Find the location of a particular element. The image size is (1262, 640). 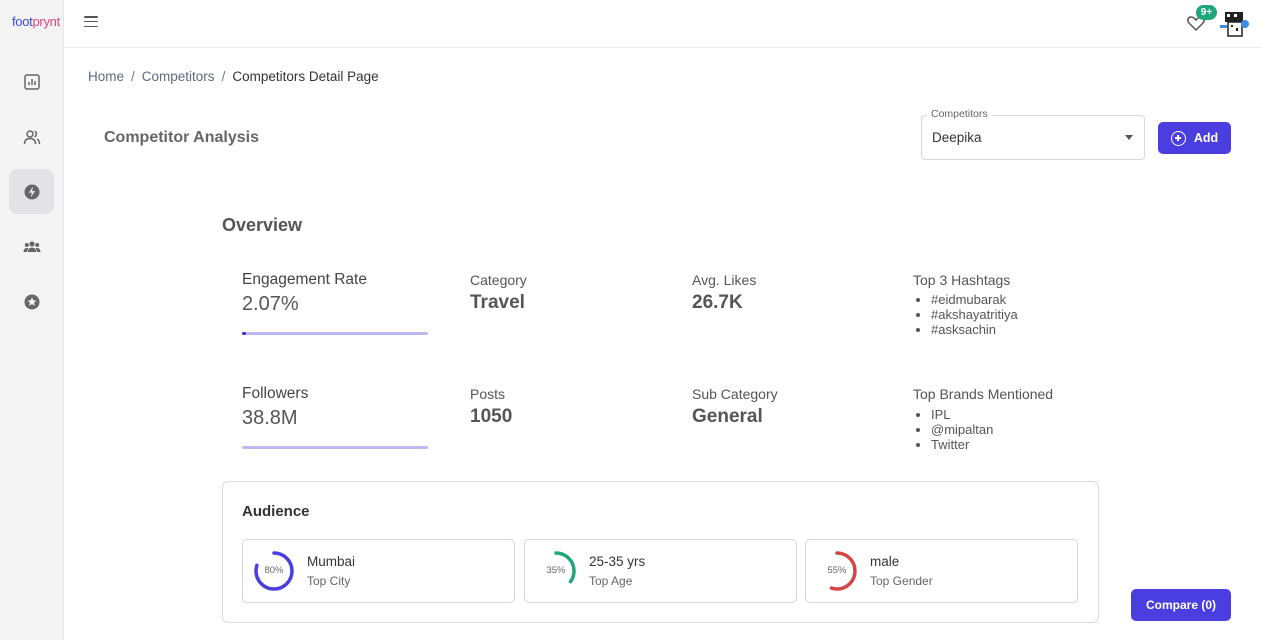

breadcrumb-competitors: Competitors is located at coordinates (178, 76).